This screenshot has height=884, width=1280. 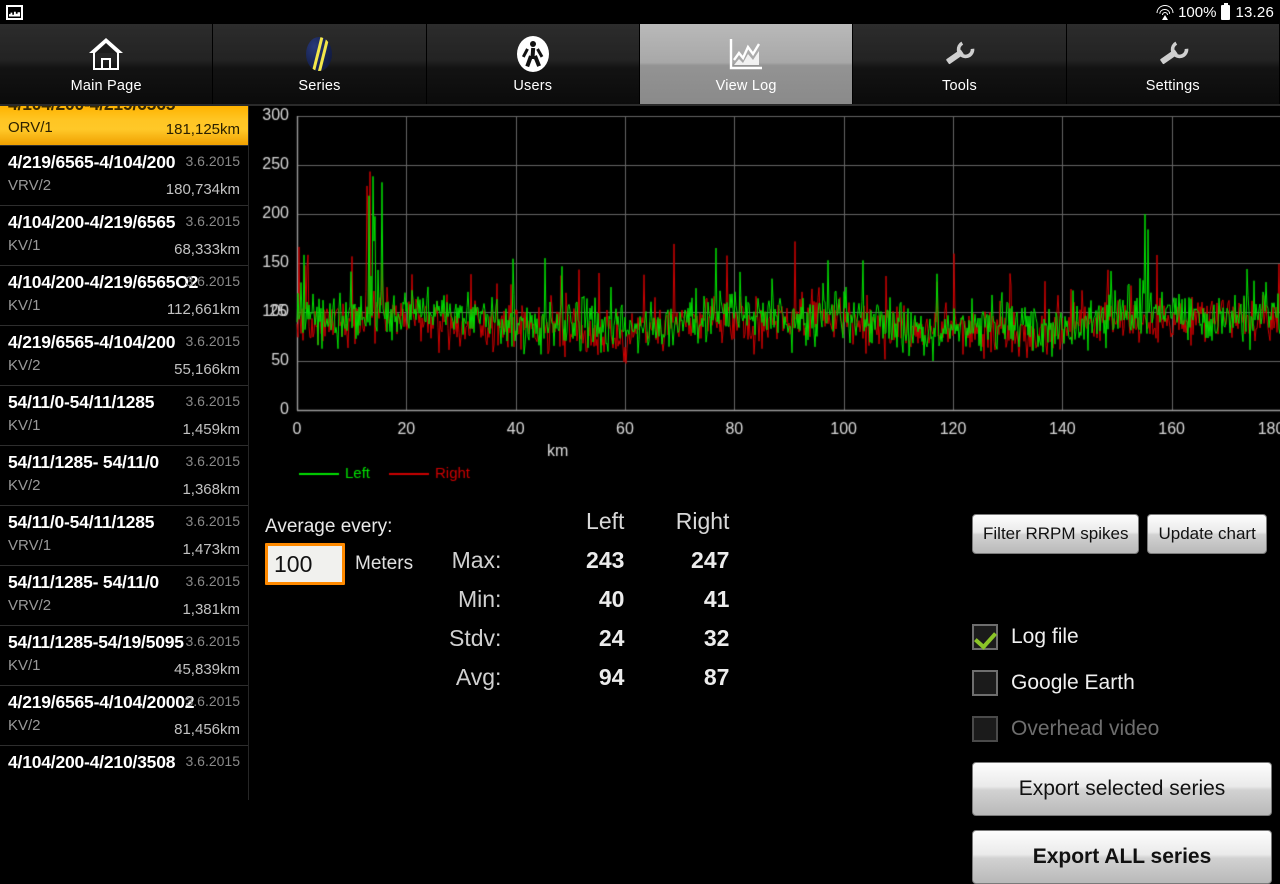 I want to click on filter-rrpm-spikes-button: Filter RRPM spikes, so click(x=1056, y=534).